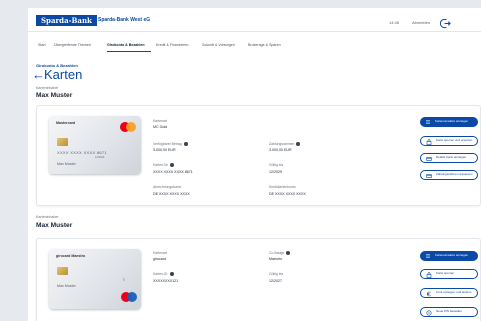 The image size is (481, 321). What do you see at coordinates (71, 256) in the screenshot?
I see `card-brand-label: girocard Maestro` at bounding box center [71, 256].